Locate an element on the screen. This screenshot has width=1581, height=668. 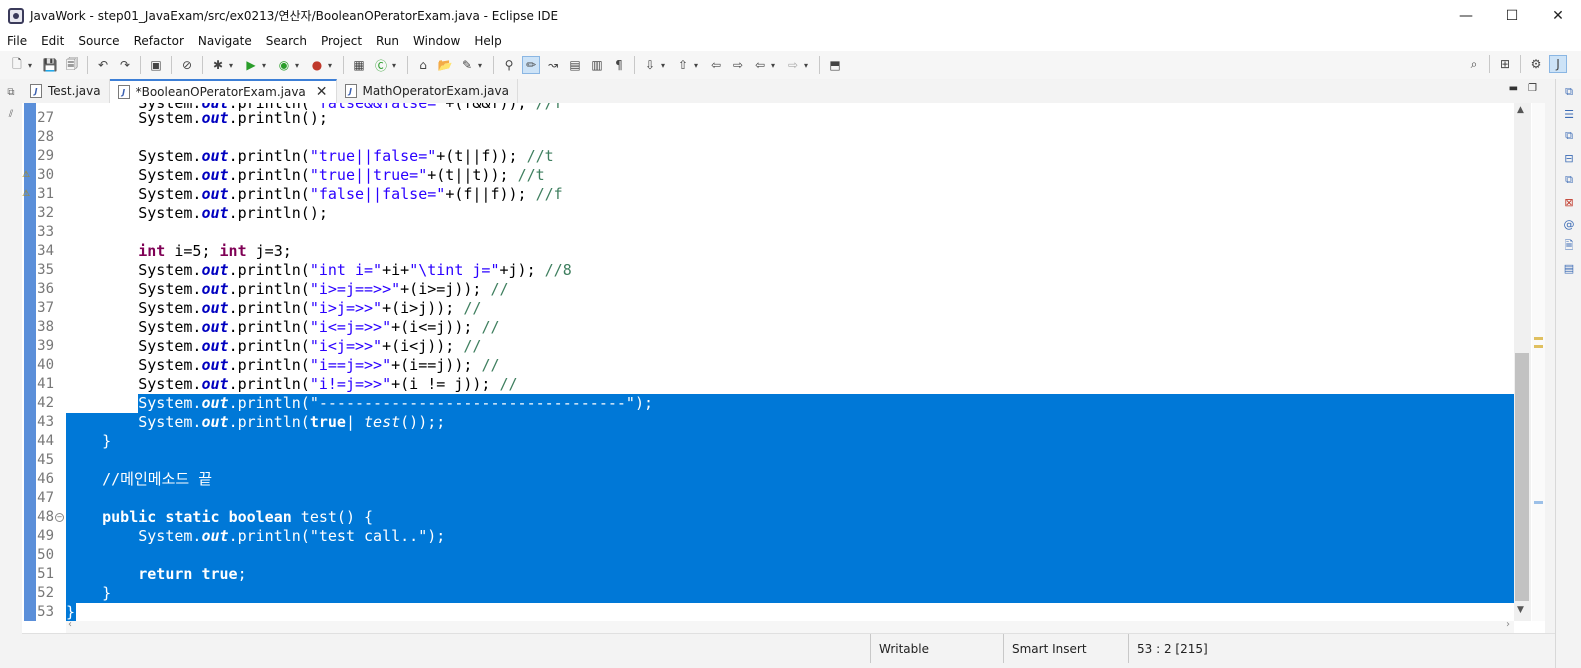
menu-help: Help is located at coordinates (487, 41).